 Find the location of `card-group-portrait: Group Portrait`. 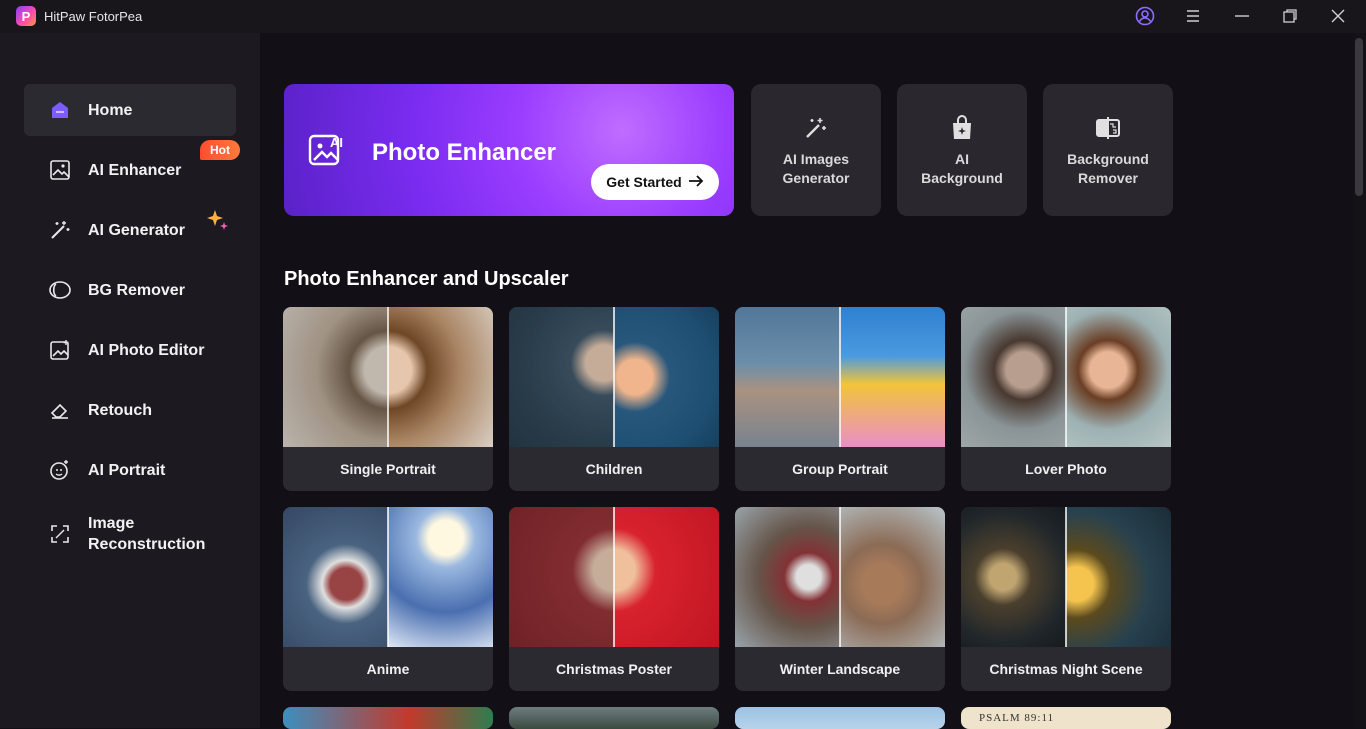

card-group-portrait: Group Portrait is located at coordinates (840, 399).